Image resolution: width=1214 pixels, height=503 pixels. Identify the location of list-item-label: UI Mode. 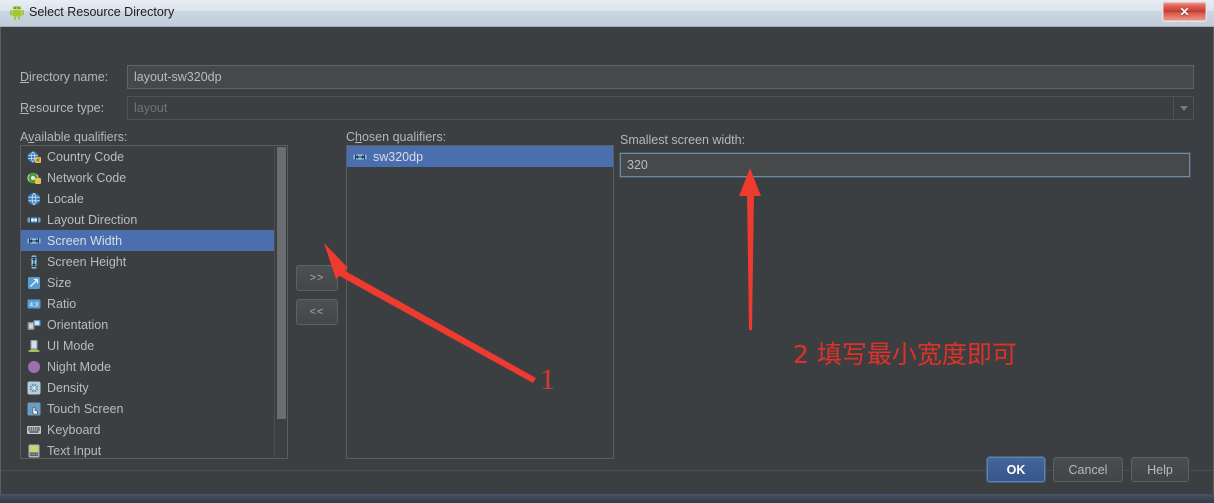
(71, 345).